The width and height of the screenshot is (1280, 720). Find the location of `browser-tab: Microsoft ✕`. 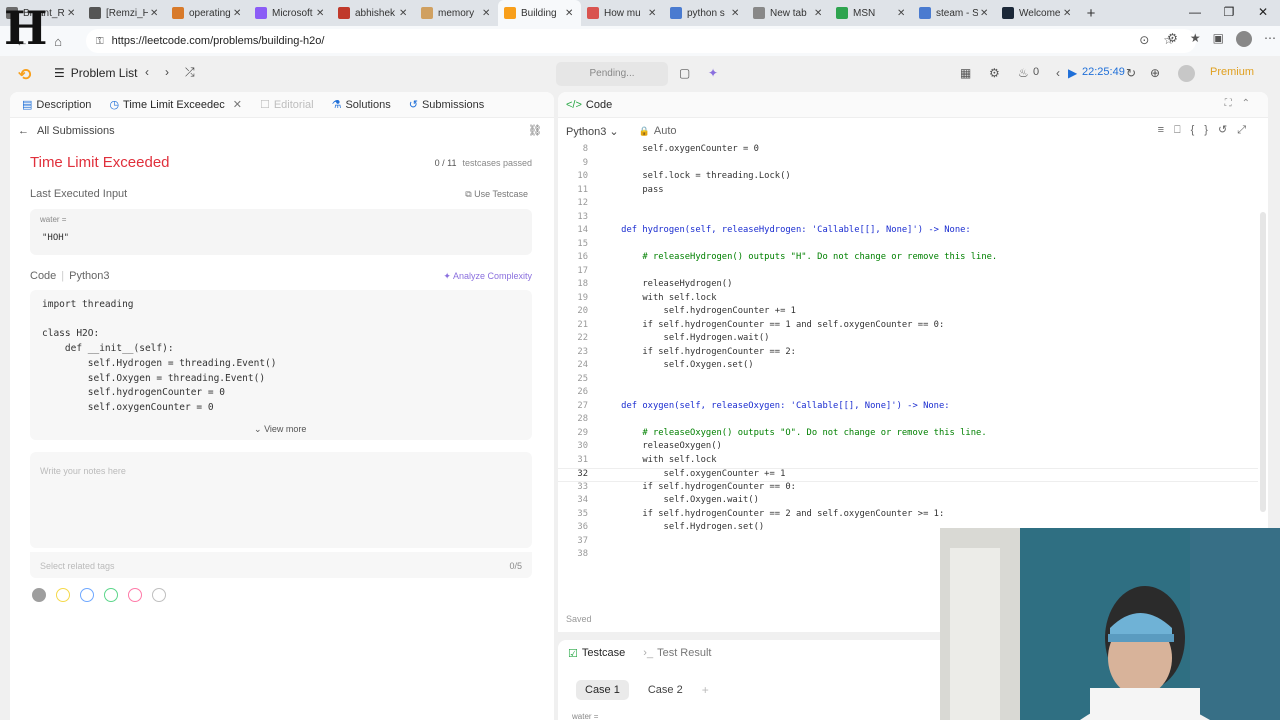

browser-tab: Microsoft ✕ is located at coordinates (290, 13).